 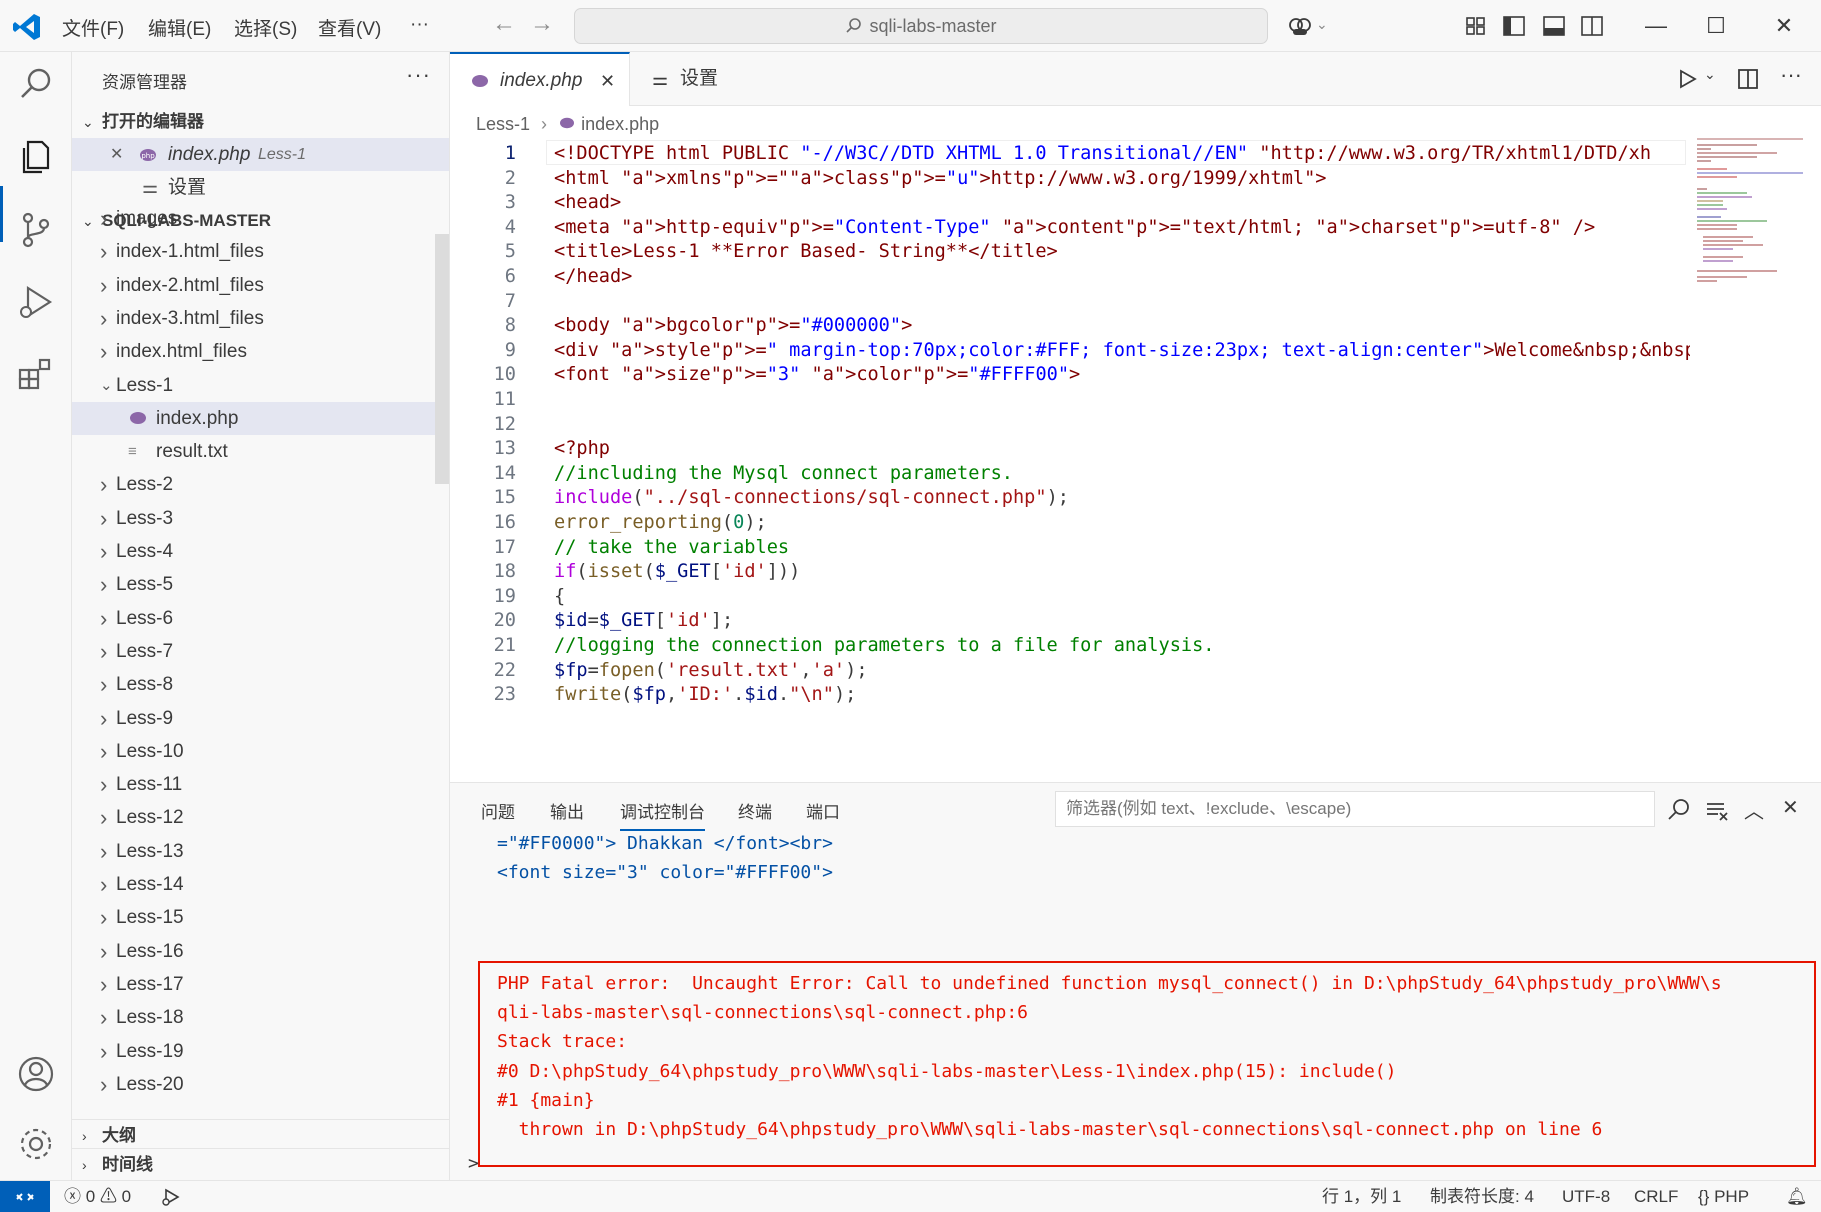 I want to click on explorer-icon, so click(x=36, y=156).